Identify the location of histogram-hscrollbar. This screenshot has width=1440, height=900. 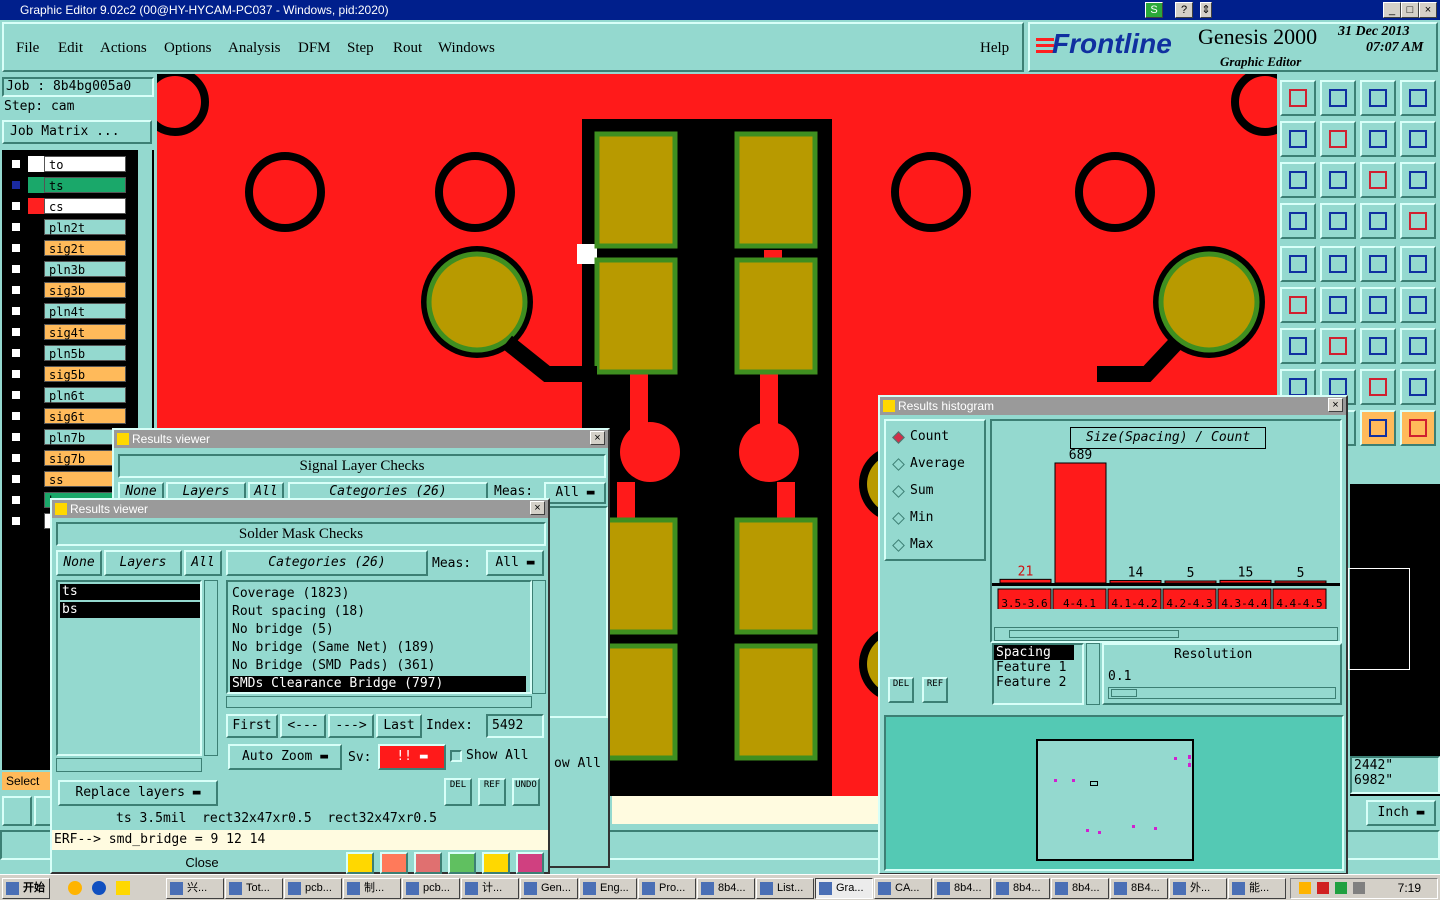
(1166, 634).